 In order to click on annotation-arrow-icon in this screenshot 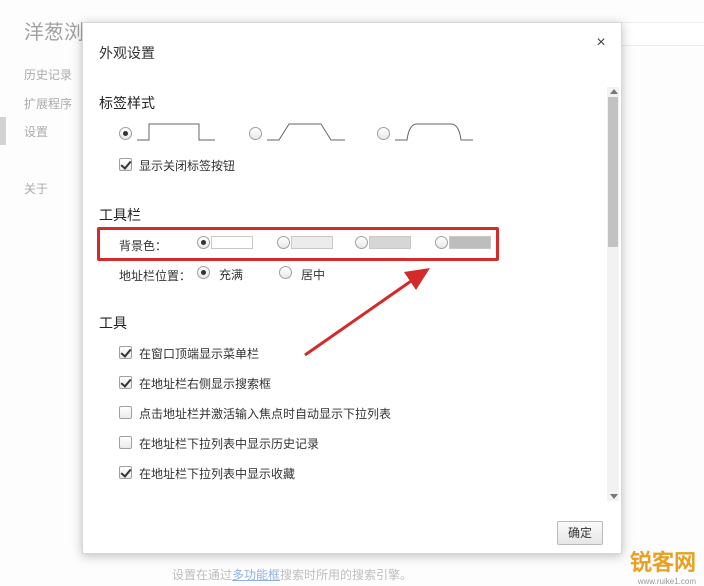, I will do `click(367, 312)`.